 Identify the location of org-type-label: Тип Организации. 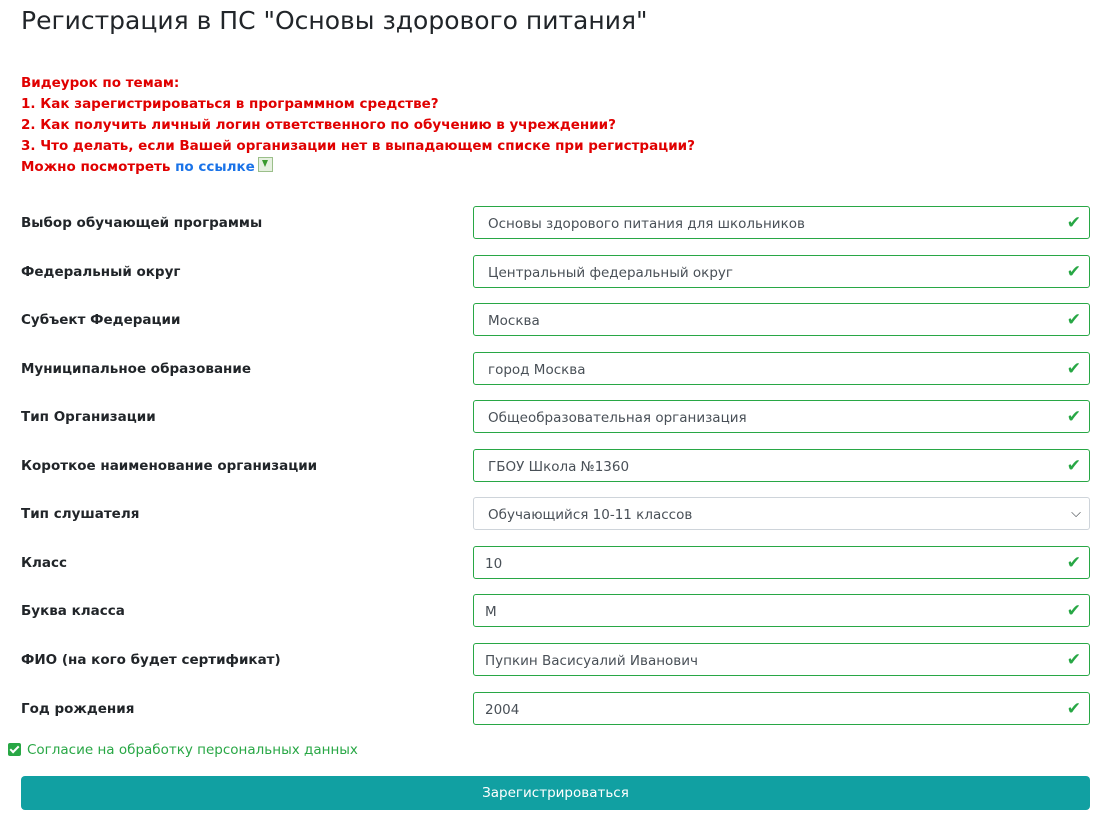
(88, 417).